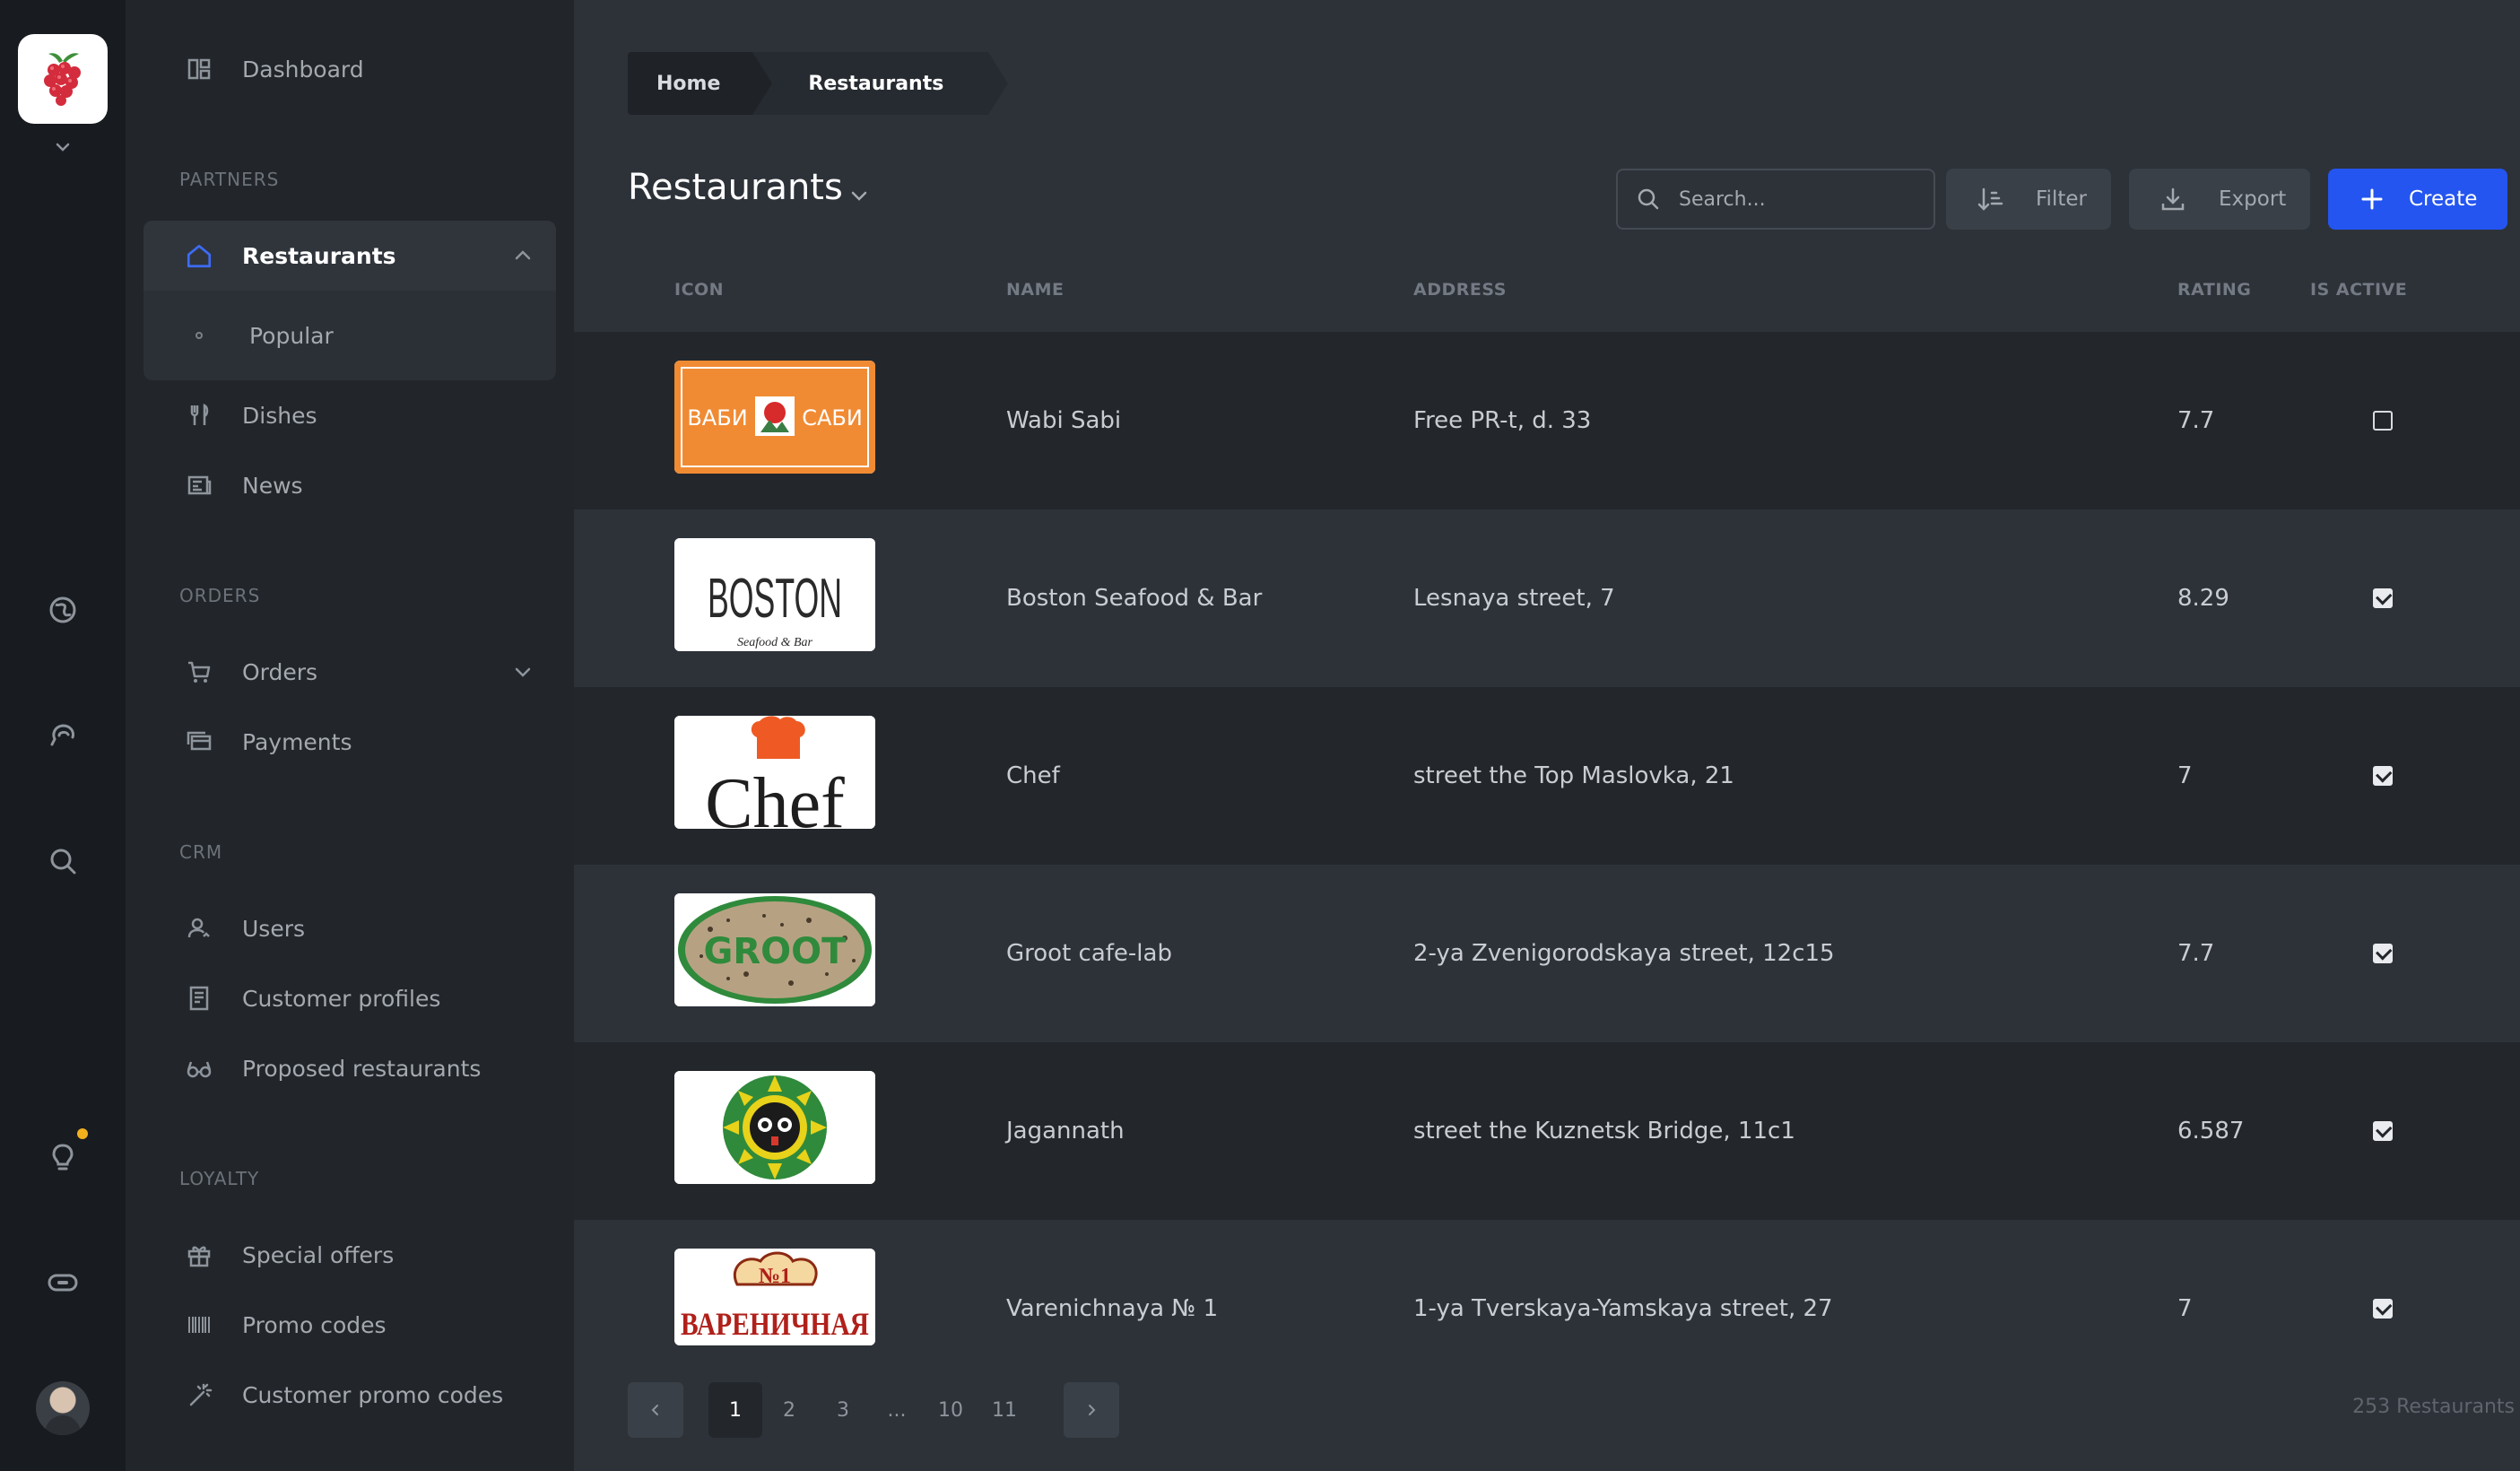 This screenshot has width=2520, height=1471. I want to click on restaurant-address: 1-ya Tverskaya-Yamskaya street, 27, so click(1623, 1308).